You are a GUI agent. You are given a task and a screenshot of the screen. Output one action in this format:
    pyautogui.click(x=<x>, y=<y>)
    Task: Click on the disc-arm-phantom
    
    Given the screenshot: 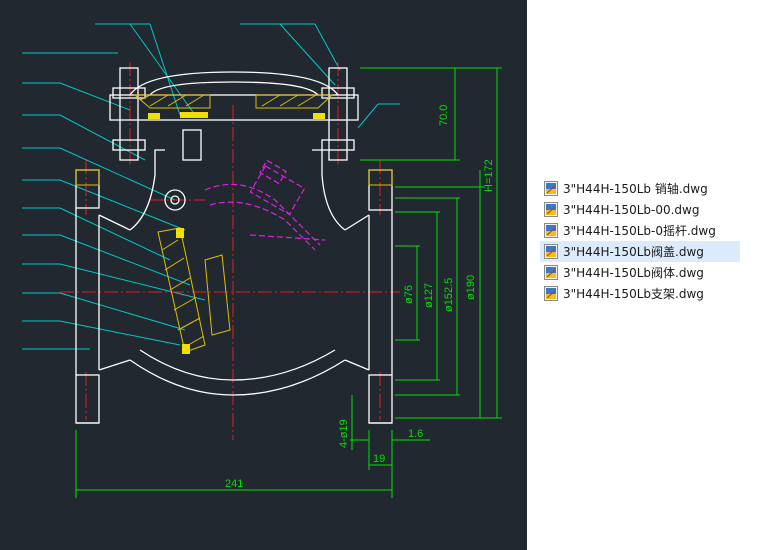 What is the action you would take?
    pyautogui.click(x=265, y=205)
    